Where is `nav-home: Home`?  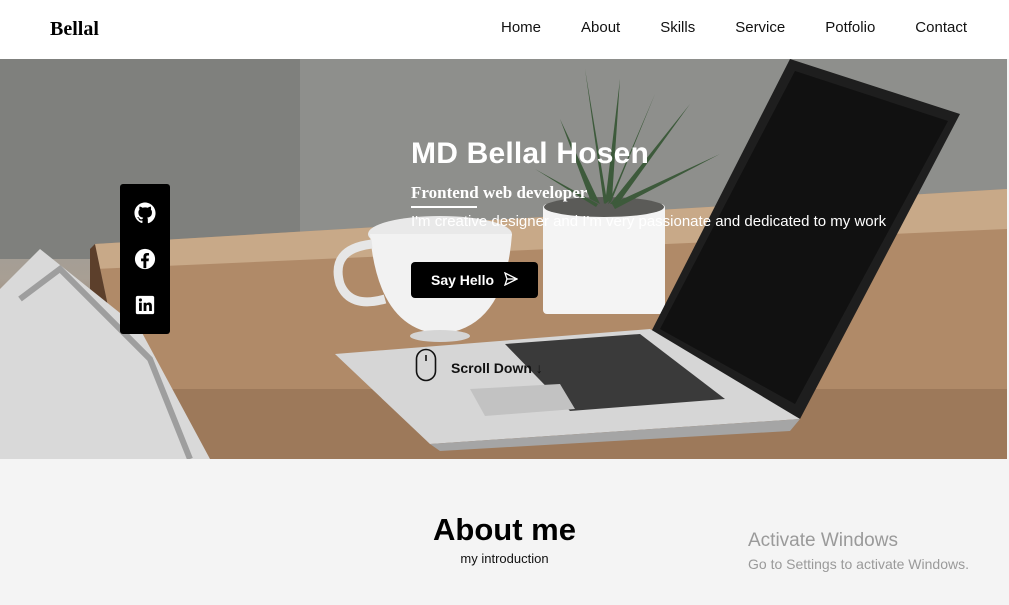 nav-home: Home is located at coordinates (521, 27).